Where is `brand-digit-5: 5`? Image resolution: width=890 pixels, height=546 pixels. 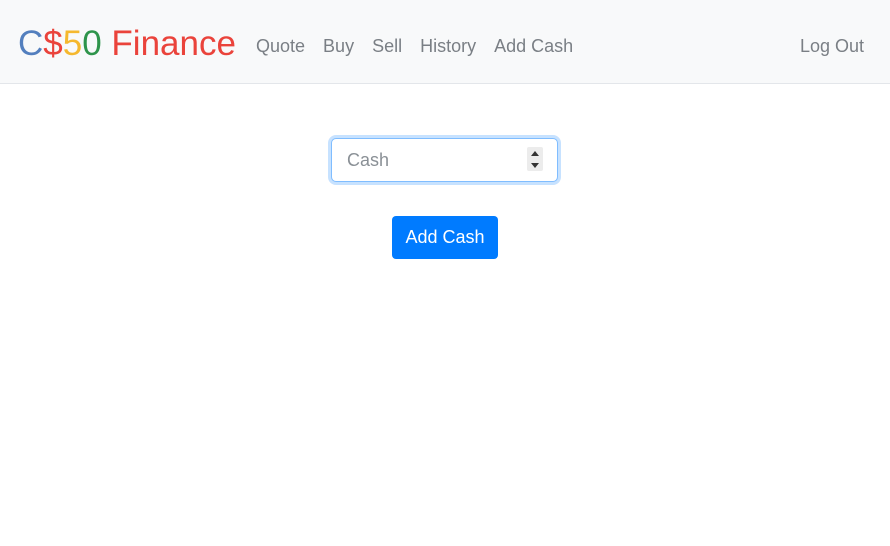 brand-digit-5: 5 is located at coordinates (72, 43).